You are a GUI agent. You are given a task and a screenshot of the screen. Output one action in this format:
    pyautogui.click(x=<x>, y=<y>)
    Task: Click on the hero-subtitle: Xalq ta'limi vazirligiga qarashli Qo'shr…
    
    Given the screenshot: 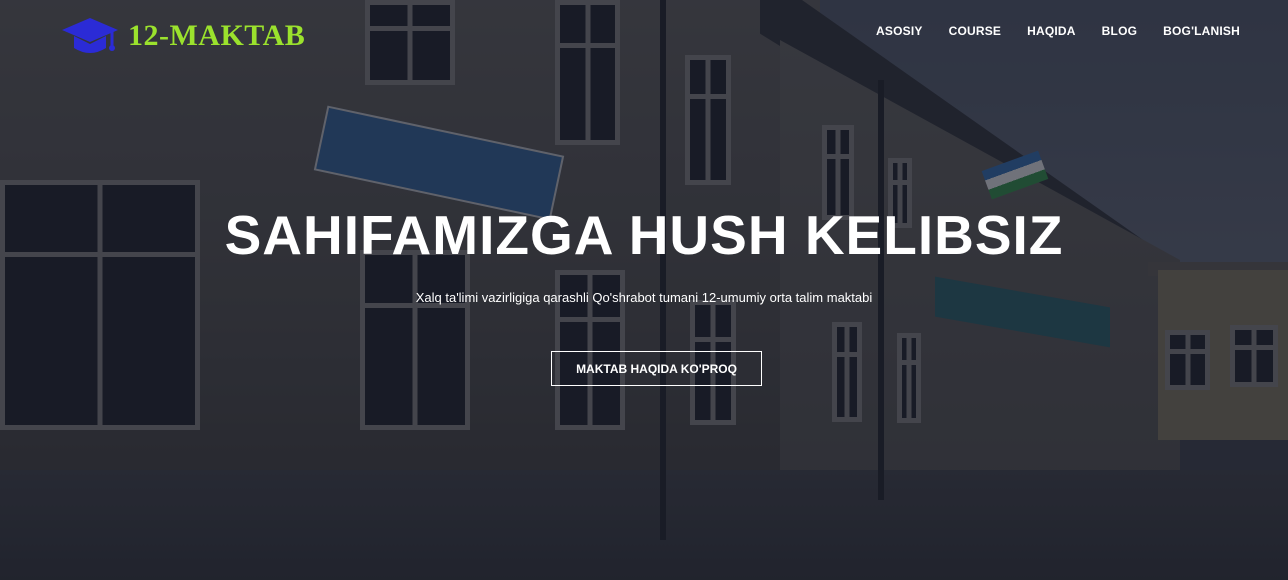 What is the action you would take?
    pyautogui.click(x=644, y=297)
    